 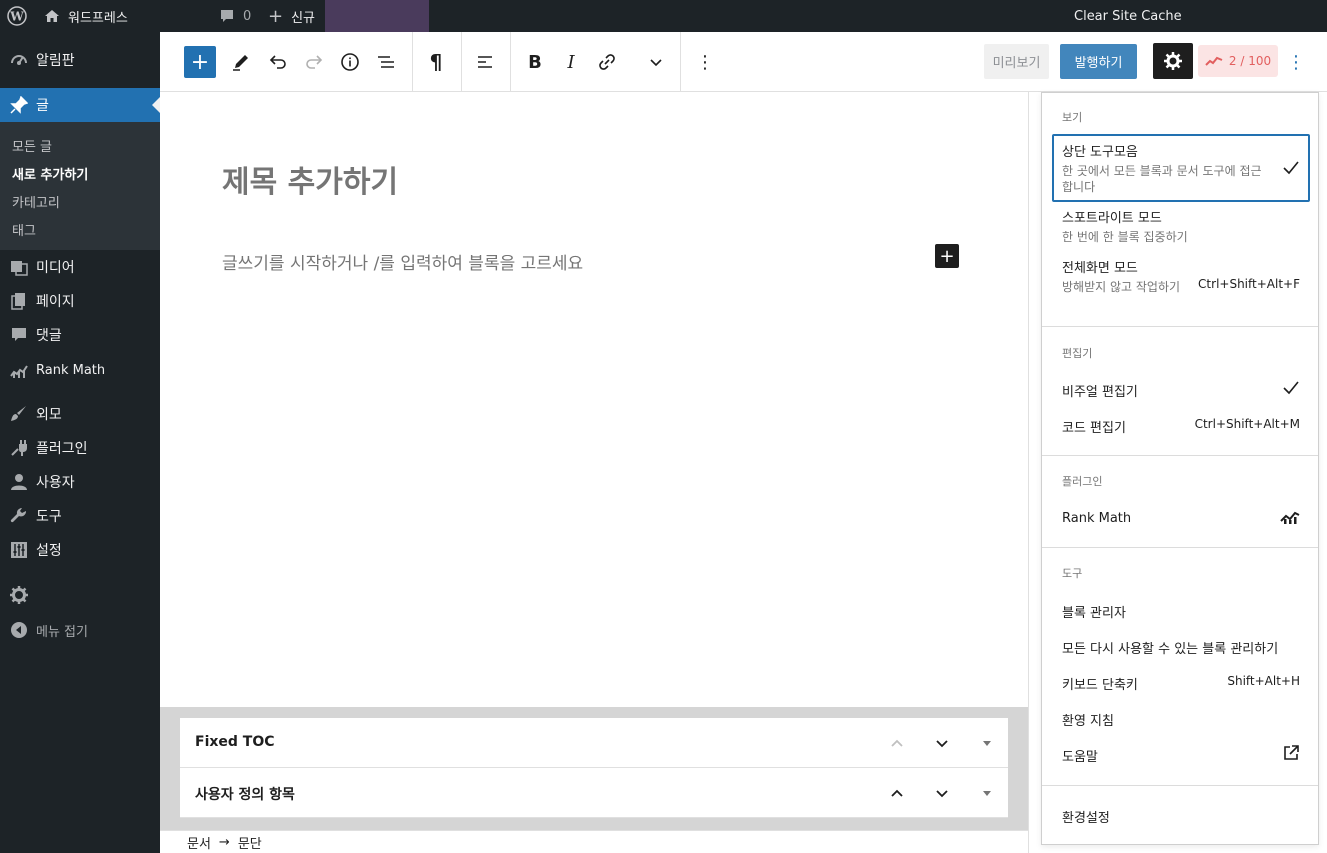 What do you see at coordinates (62, 449) in the screenshot?
I see `sidebar-item-label: 플러그인` at bounding box center [62, 449].